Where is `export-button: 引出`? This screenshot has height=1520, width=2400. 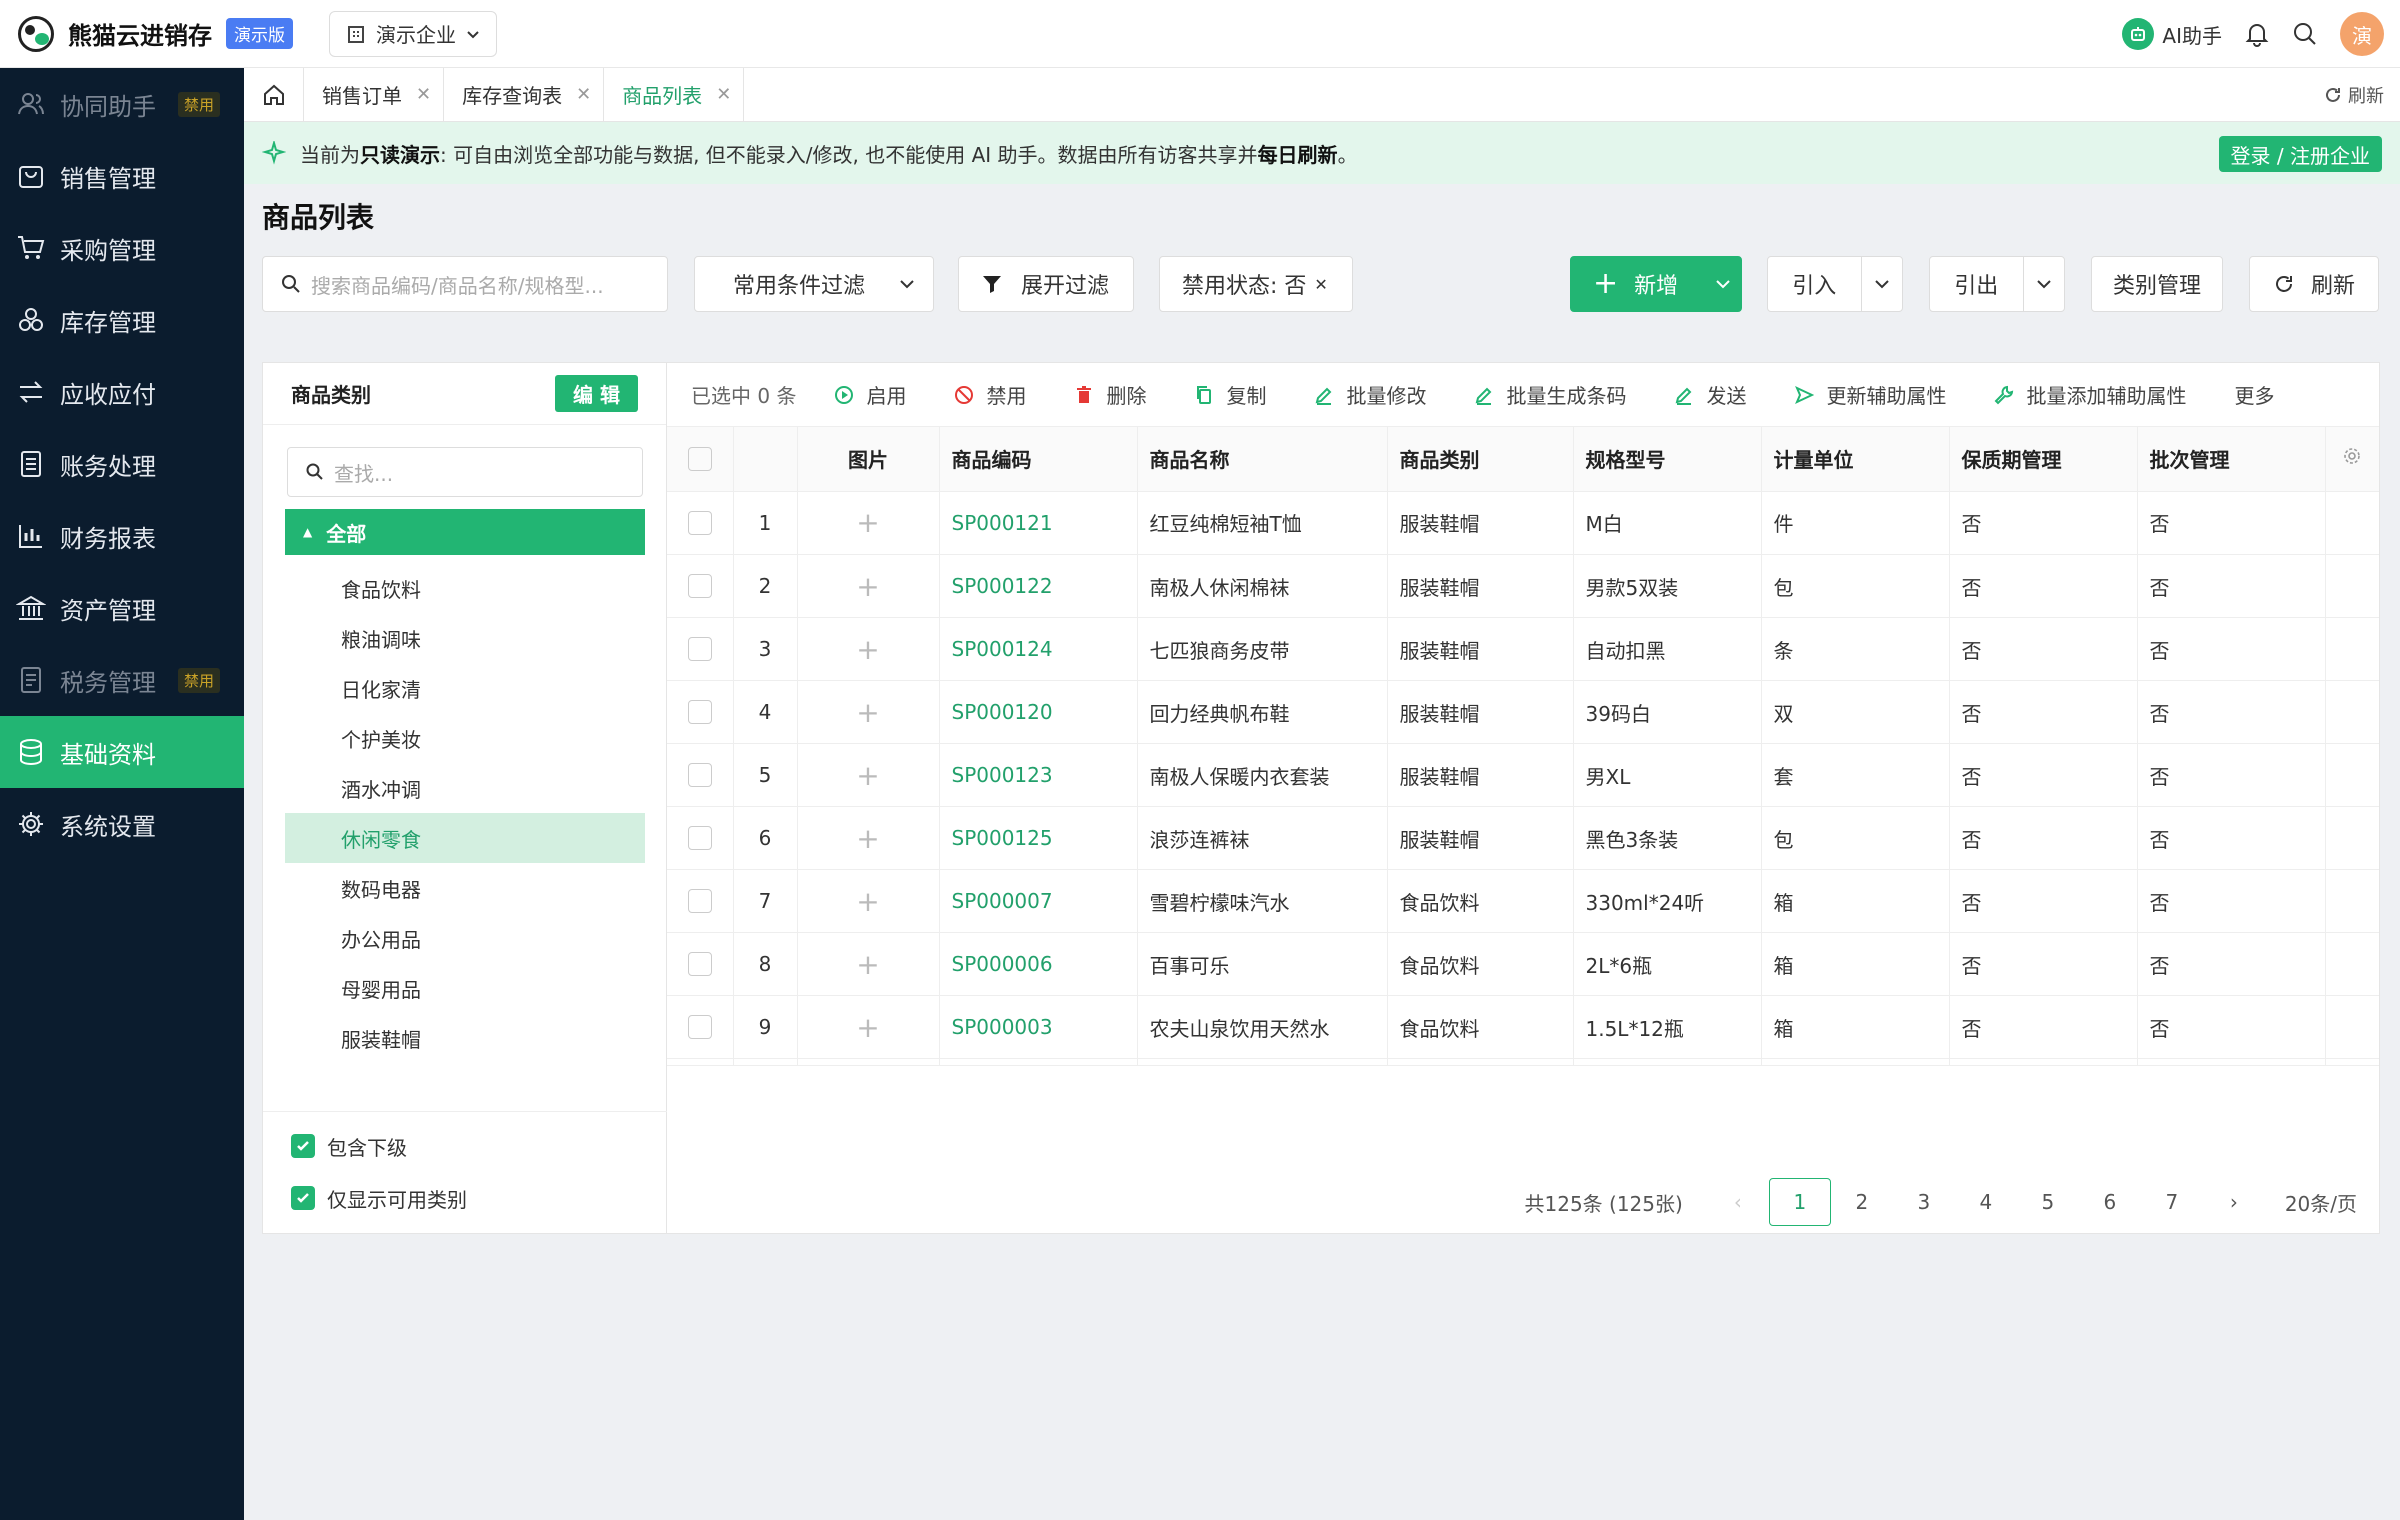
export-button: 引出 is located at coordinates (1997, 284).